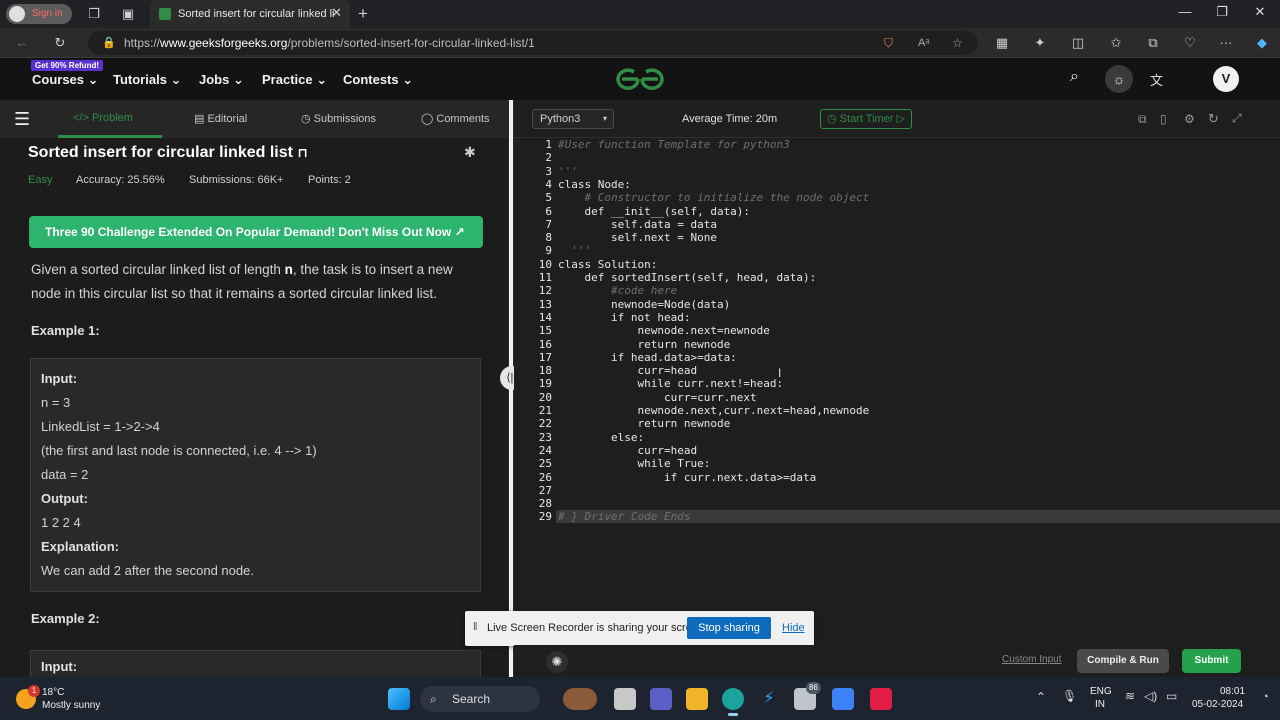 This screenshot has width=1280, height=720. What do you see at coordinates (103, 118) in the screenshot?
I see `tab-problem: </> Problem` at bounding box center [103, 118].